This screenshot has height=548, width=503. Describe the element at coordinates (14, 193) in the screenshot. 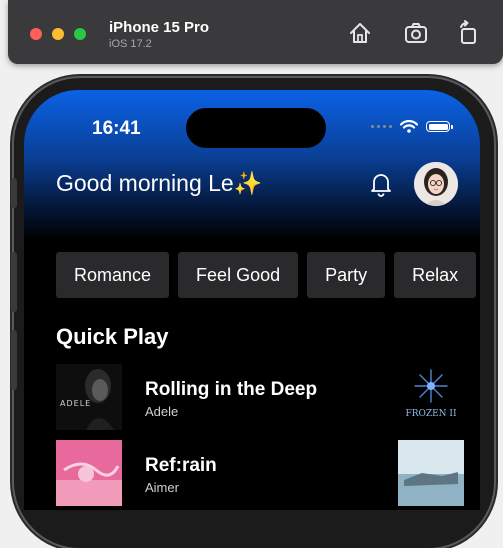

I see `action-button` at that location.